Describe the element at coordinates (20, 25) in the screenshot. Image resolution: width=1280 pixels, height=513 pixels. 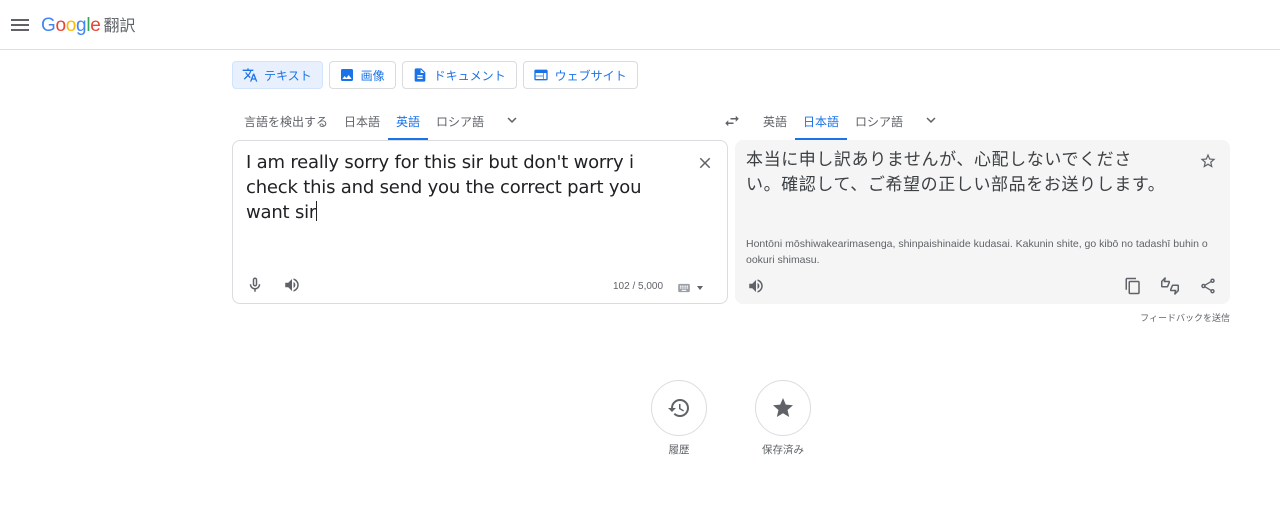
I see `hamburger-menu-icon` at that location.